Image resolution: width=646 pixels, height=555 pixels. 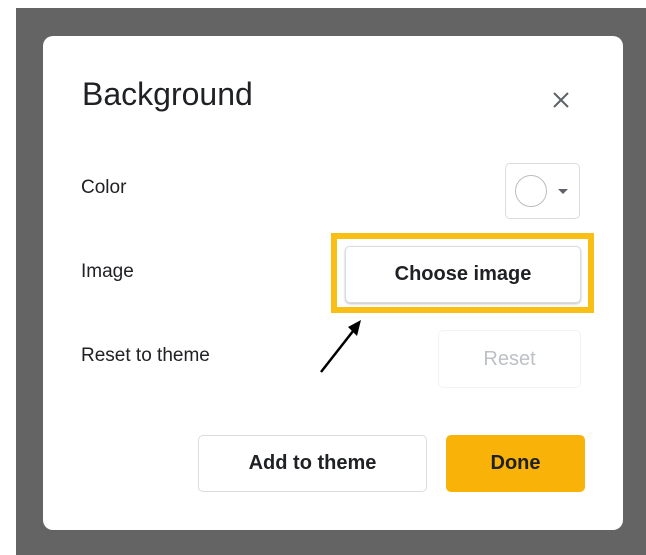 I want to click on image-label: Image, so click(x=107, y=271).